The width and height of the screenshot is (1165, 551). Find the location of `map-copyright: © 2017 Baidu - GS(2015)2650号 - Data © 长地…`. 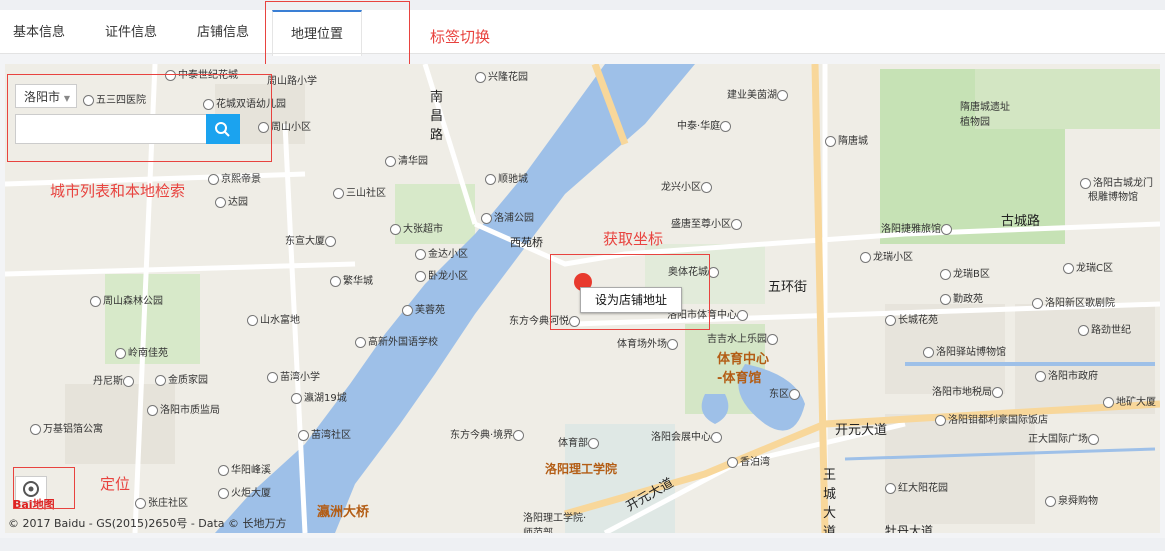

map-copyright: © 2017 Baidu - GS(2015)2650号 - Data © 长地… is located at coordinates (147, 523).